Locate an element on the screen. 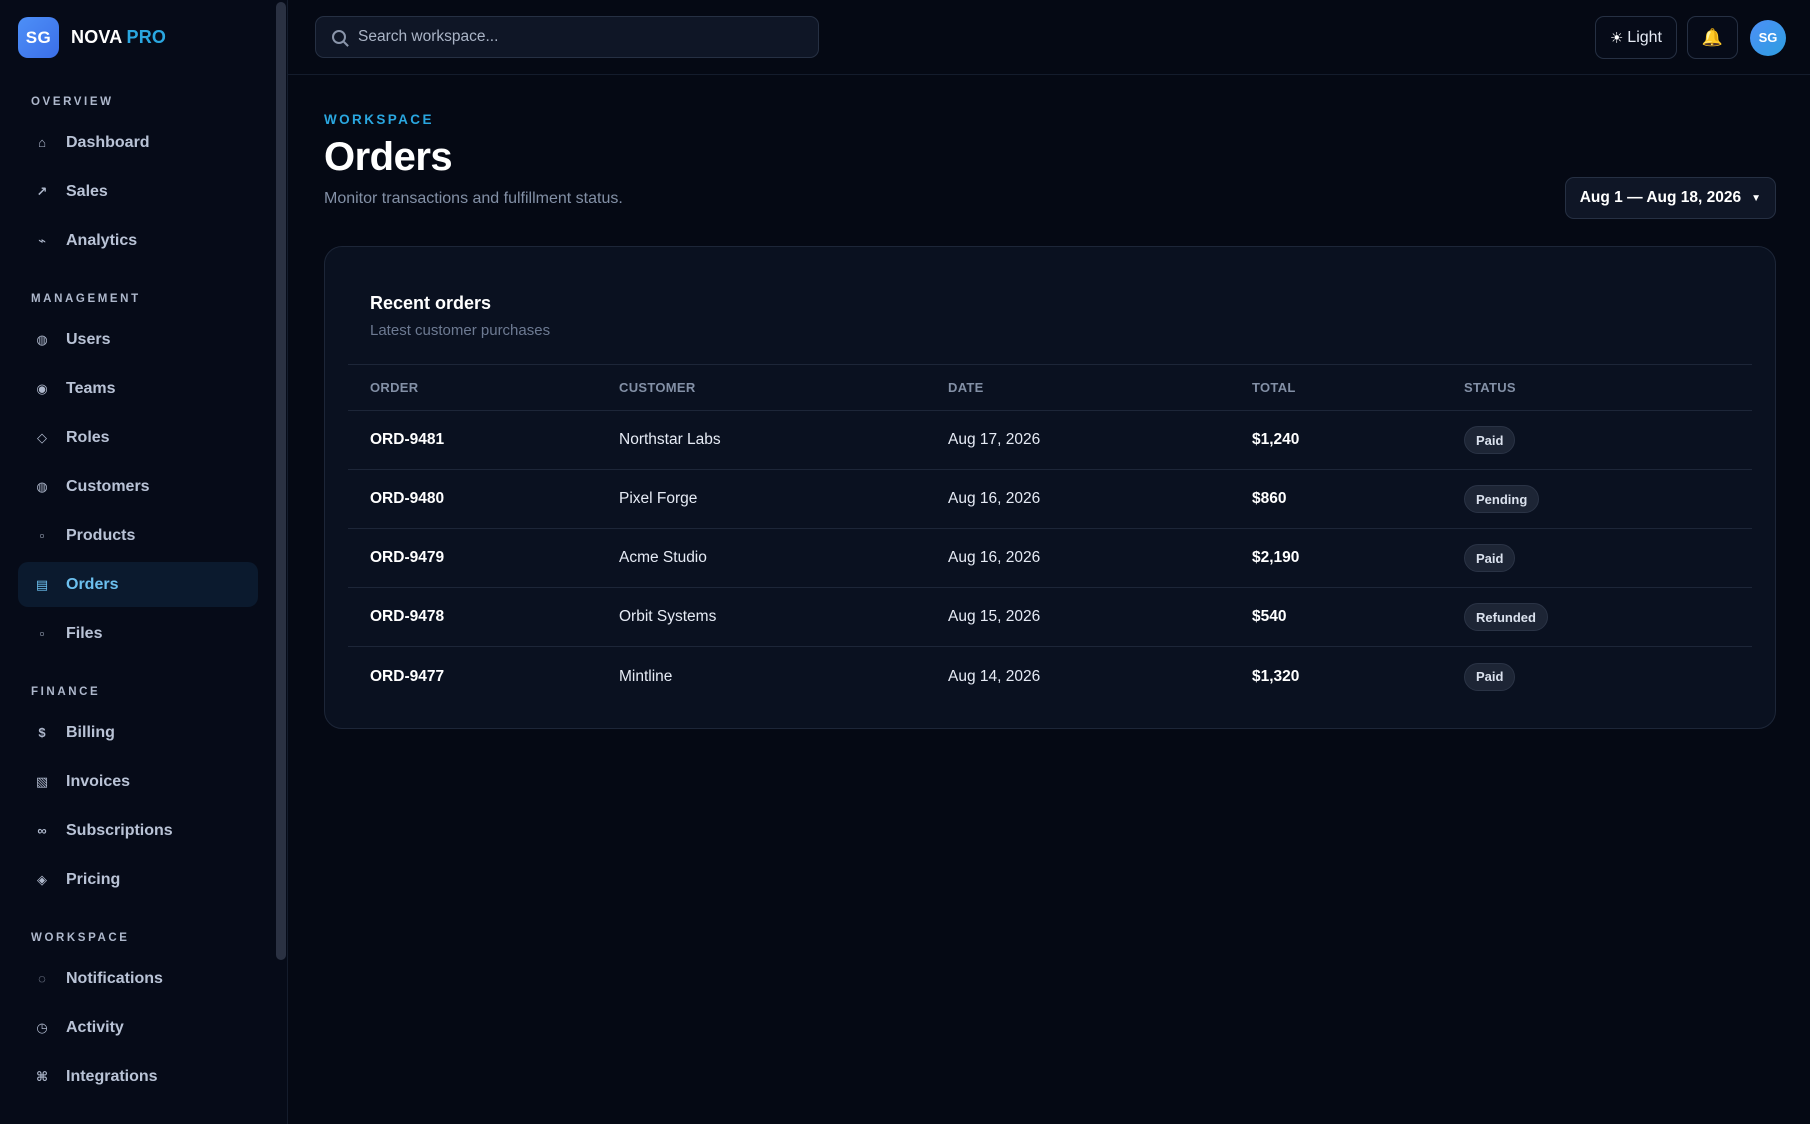 Image resolution: width=1810 pixels, height=1124 pixels. sidebar-item-label: Teams is located at coordinates (91, 388).